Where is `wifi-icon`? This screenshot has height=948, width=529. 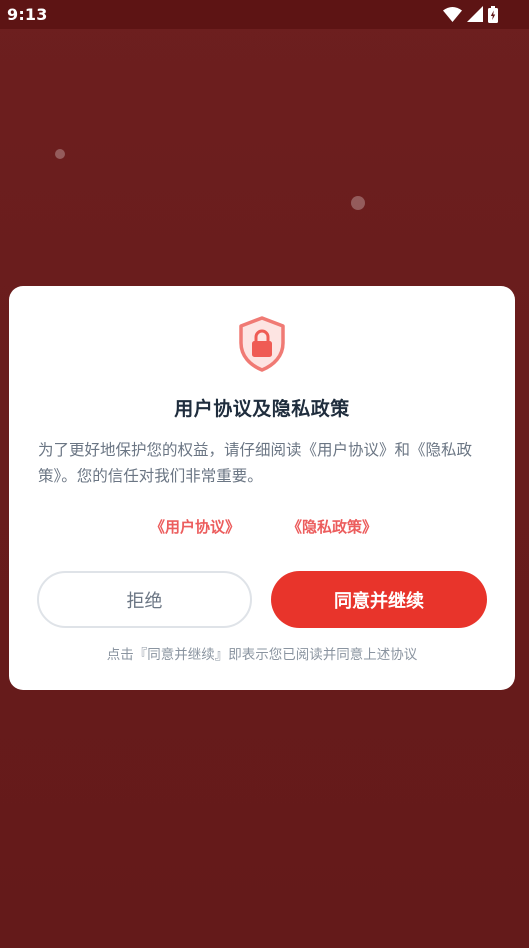
wifi-icon is located at coordinates (452, 14).